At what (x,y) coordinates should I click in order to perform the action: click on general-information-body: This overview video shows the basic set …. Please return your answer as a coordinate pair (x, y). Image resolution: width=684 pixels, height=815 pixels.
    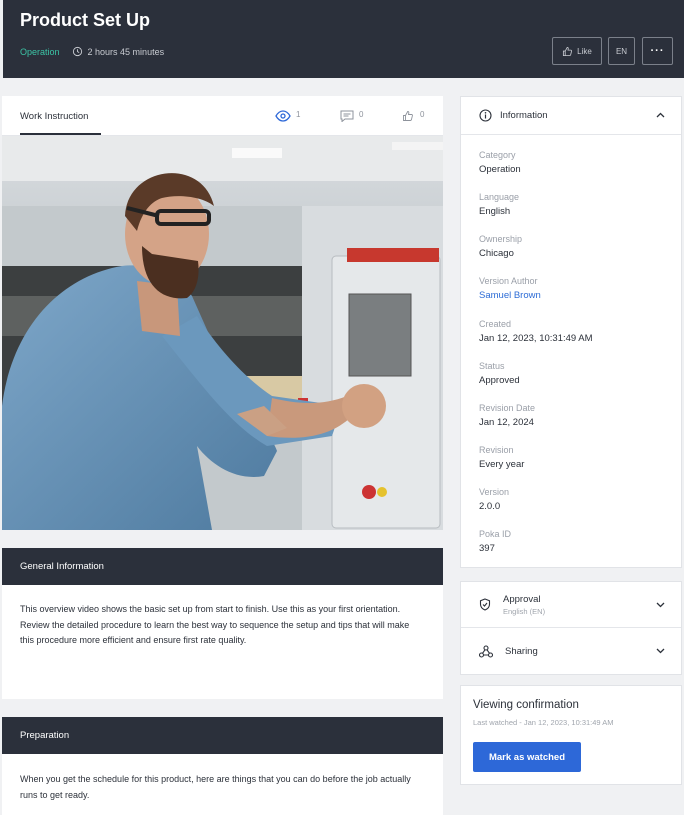
    Looking at the image, I should click on (222, 642).